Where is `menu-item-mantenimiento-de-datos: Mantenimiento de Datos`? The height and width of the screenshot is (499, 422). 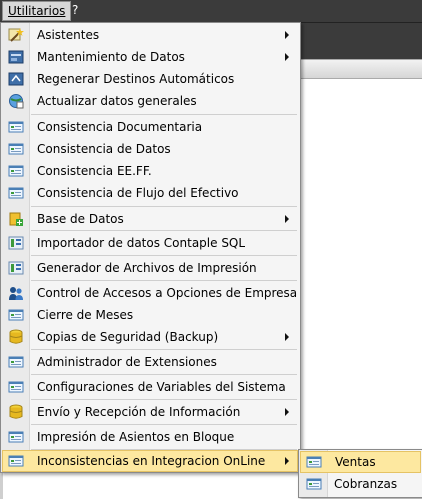 menu-item-mantenimiento-de-datos: Mantenimiento de Datos is located at coordinates (150, 57).